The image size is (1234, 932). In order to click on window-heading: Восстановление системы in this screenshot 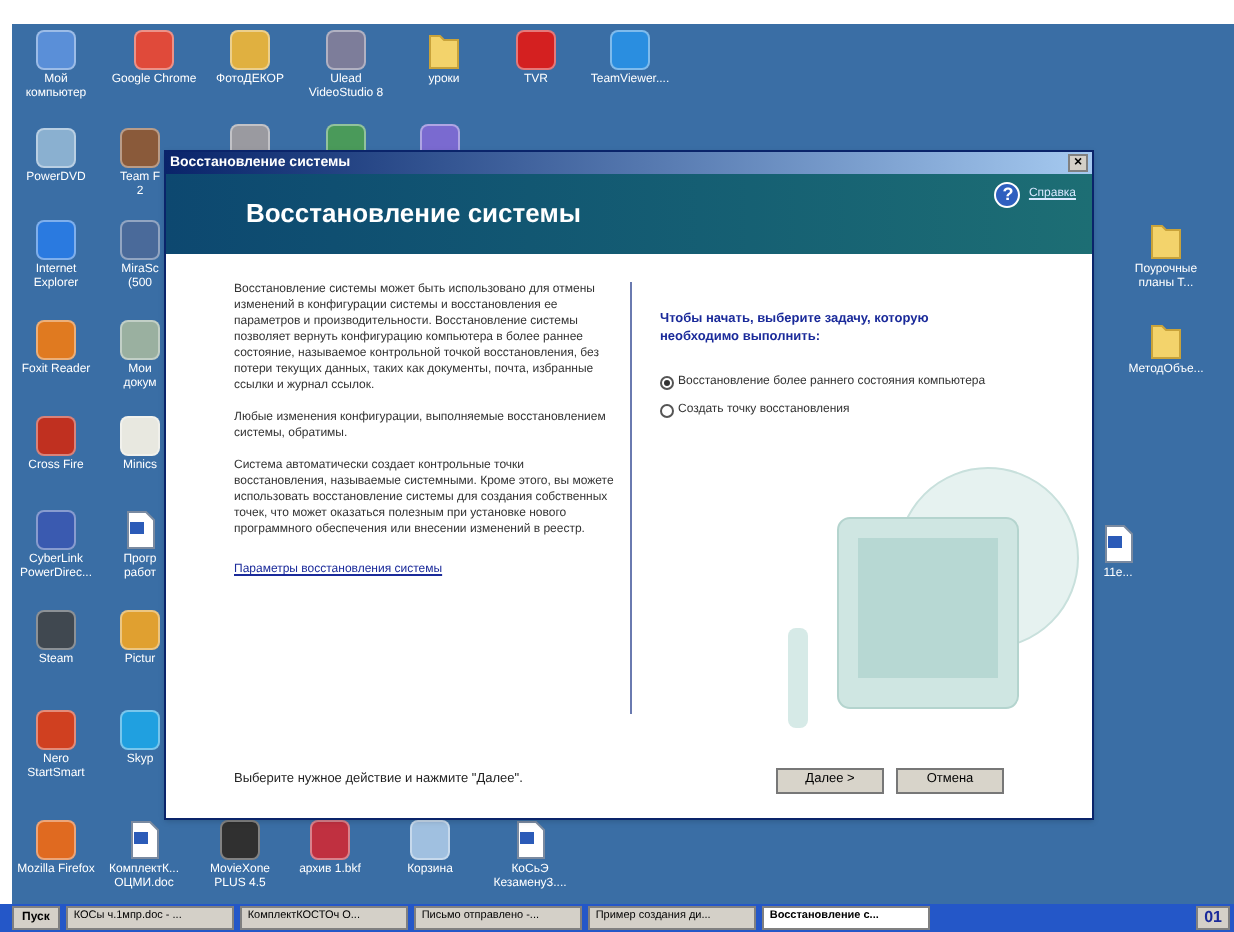, I will do `click(413, 214)`.